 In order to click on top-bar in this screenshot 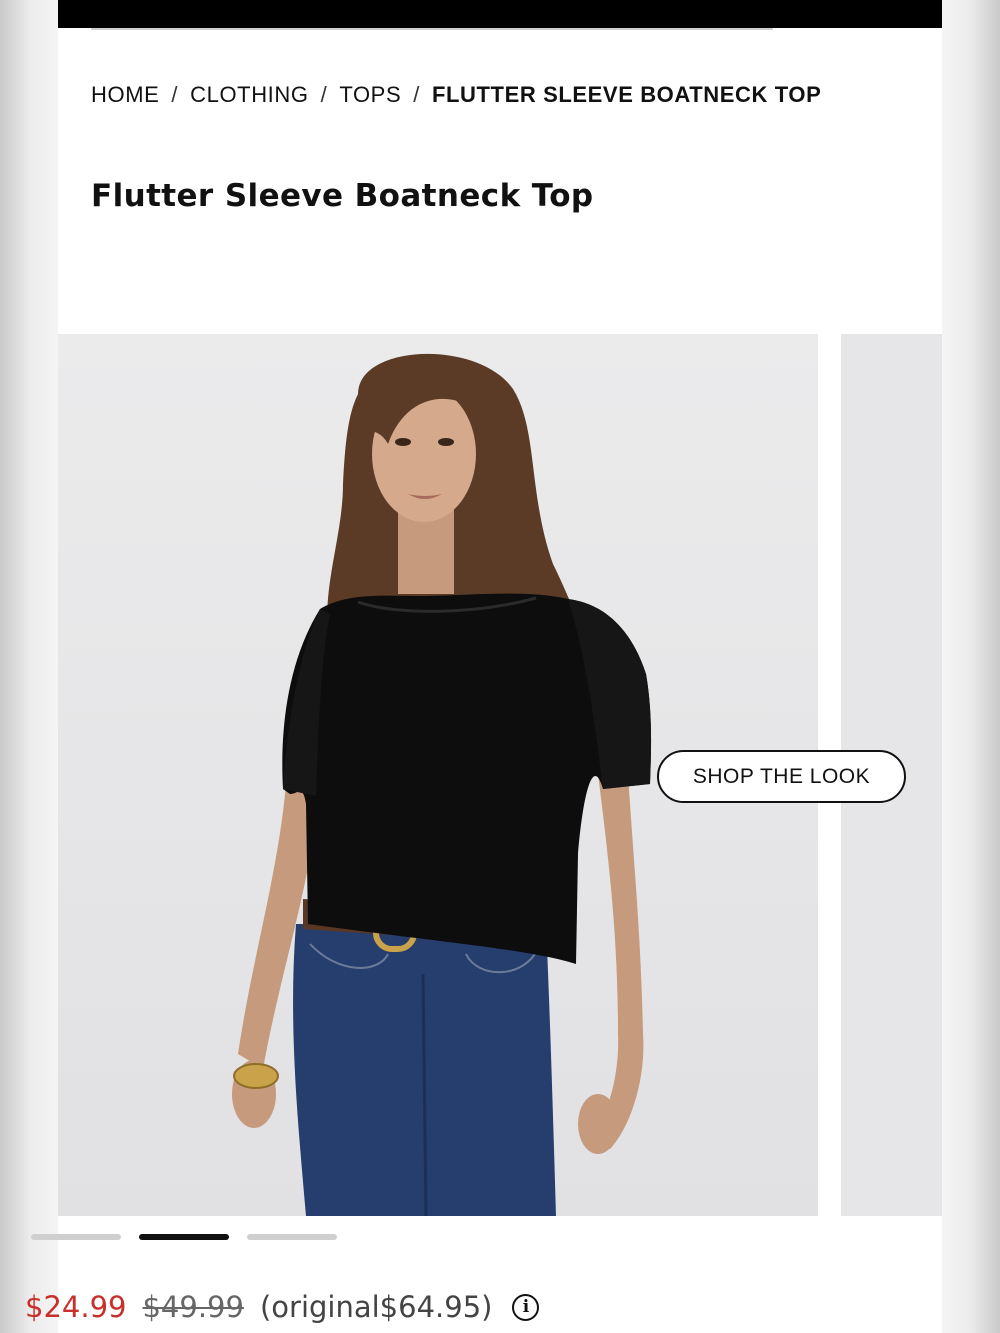, I will do `click(500, 14)`.